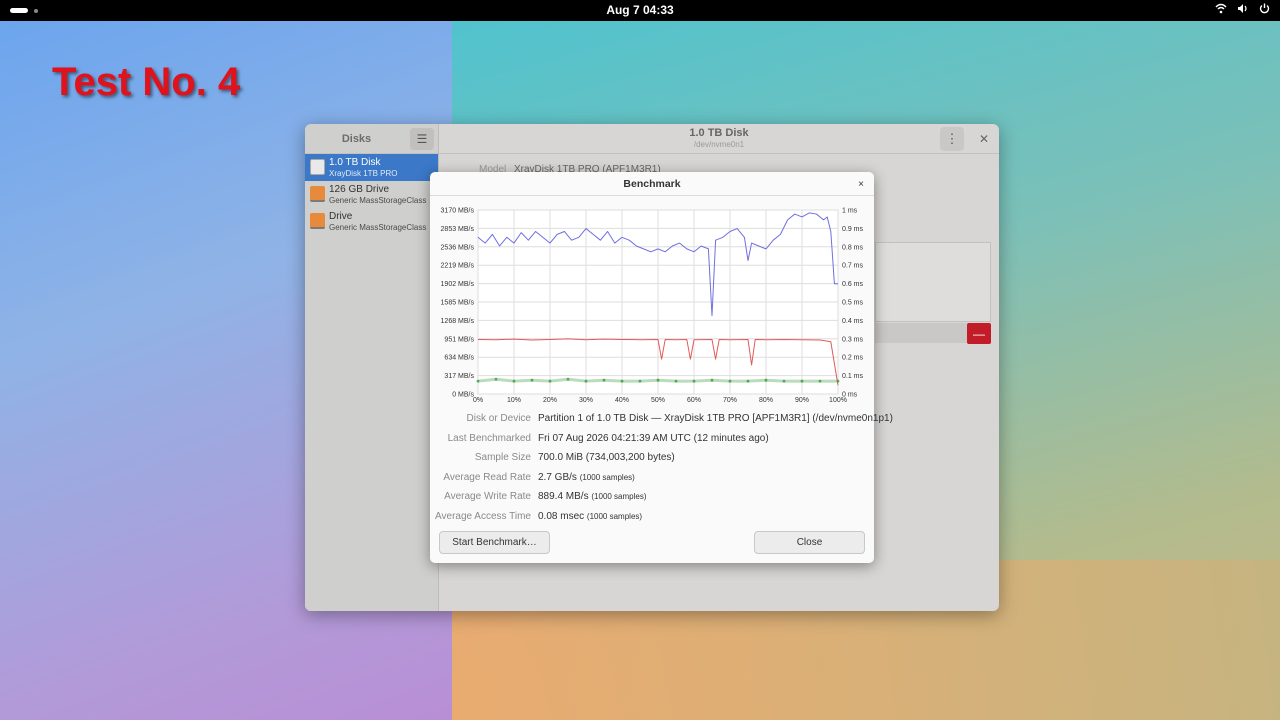 This screenshot has height=720, width=1280. What do you see at coordinates (607, 477) in the screenshot?
I see `read-rate-samples: (1000 samples)` at bounding box center [607, 477].